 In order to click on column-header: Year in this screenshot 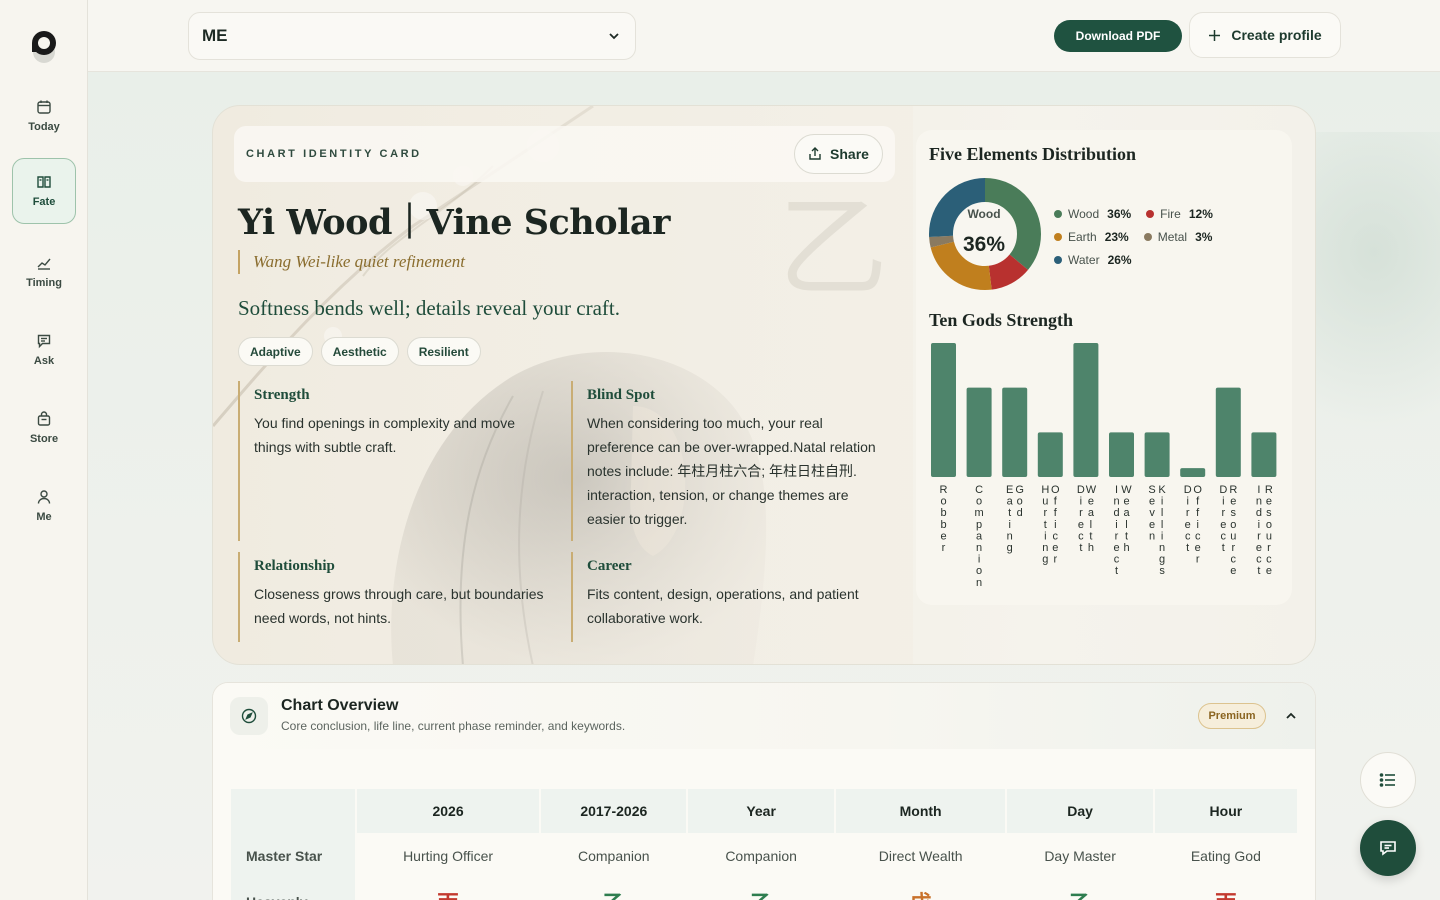, I will do `click(762, 811)`.